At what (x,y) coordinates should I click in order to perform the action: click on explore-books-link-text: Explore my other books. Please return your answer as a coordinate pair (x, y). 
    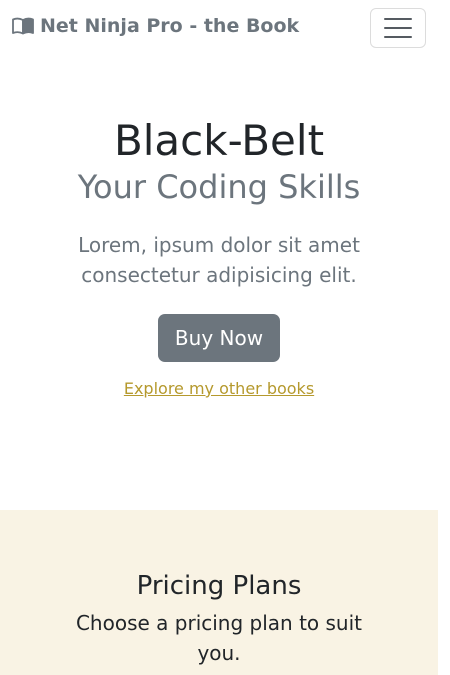
    Looking at the image, I should click on (219, 388).